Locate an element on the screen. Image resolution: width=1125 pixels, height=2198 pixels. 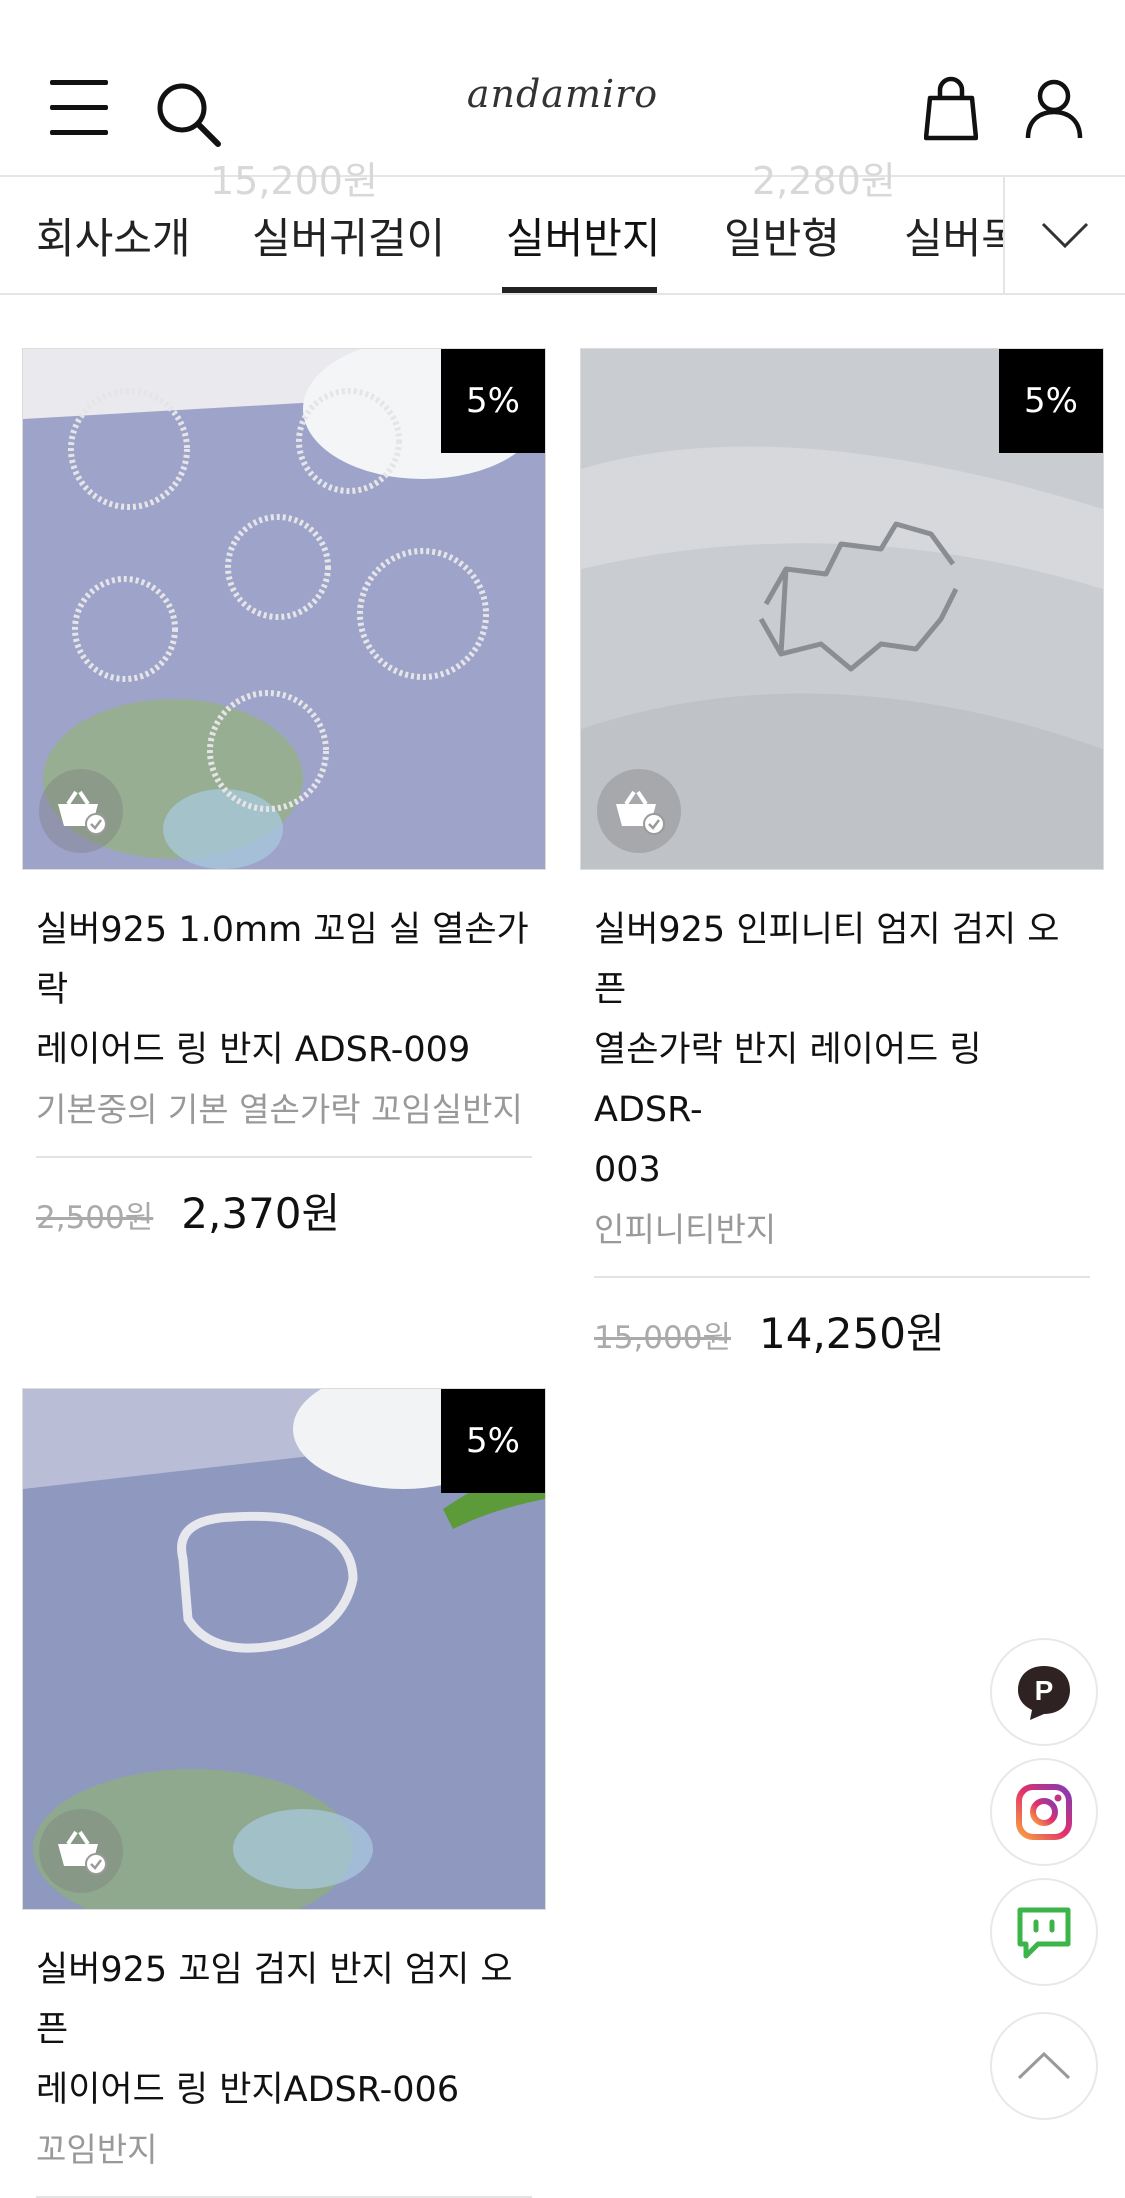
chat-button is located at coordinates (1044, 1932).